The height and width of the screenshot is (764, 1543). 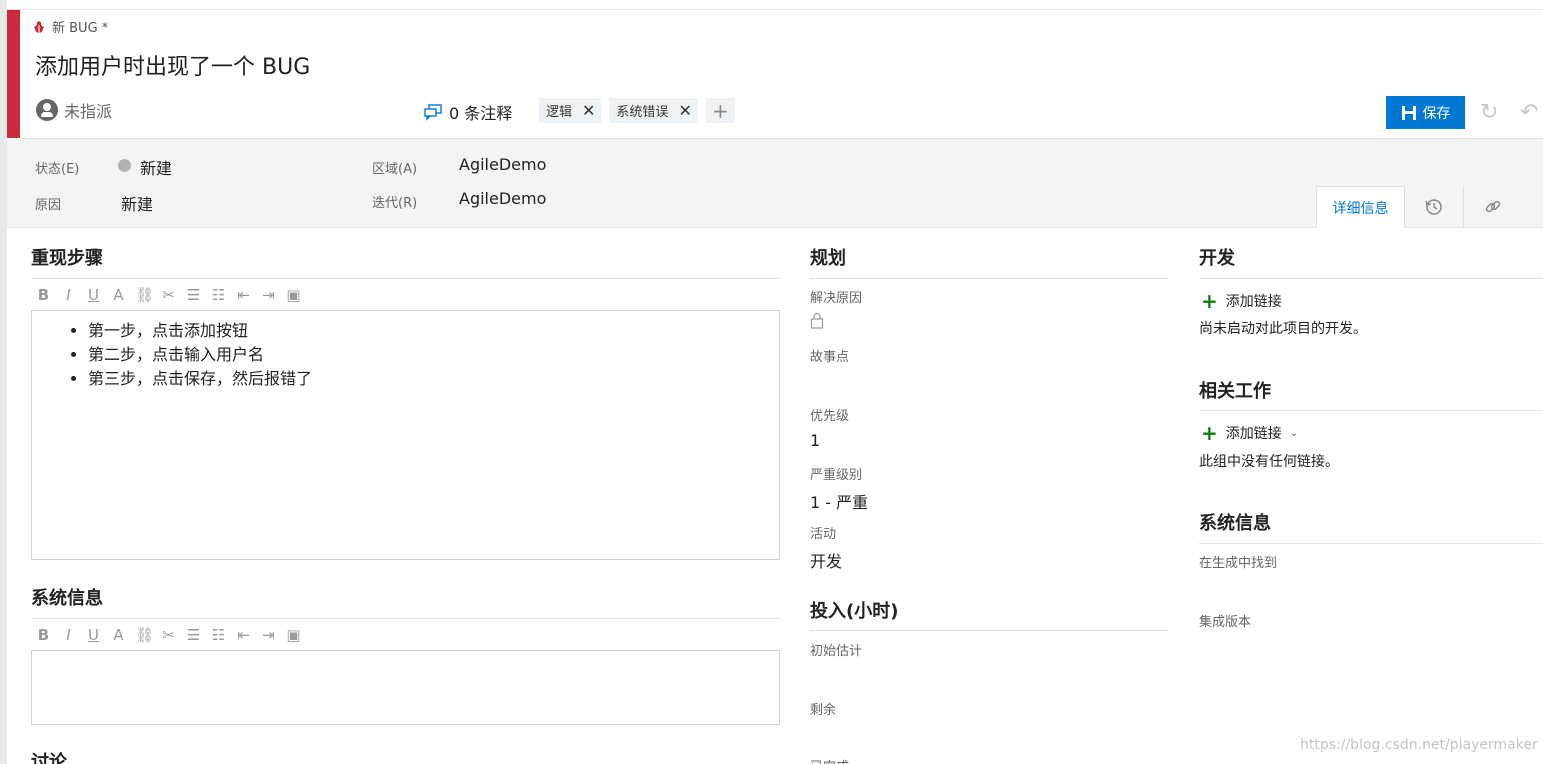 I want to click on comments-count: 0 条注释, so click(x=481, y=113).